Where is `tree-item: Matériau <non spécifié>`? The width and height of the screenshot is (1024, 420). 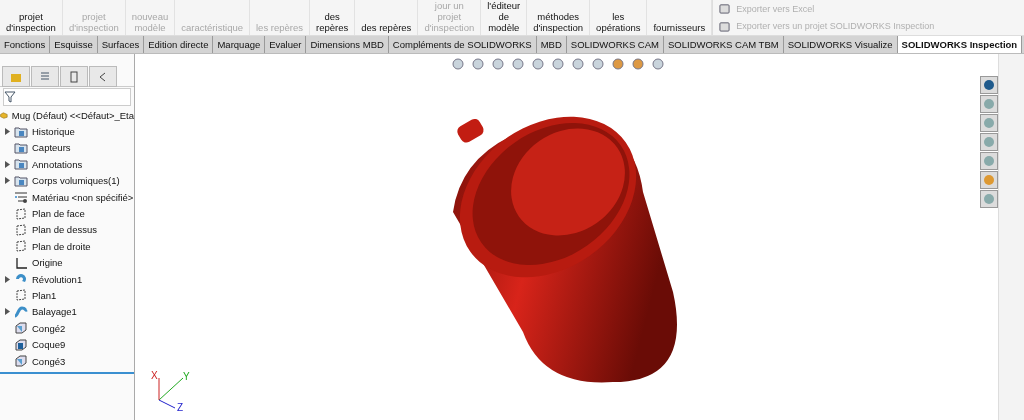
tree-item: Matériau <non spécifié> is located at coordinates (83, 197).